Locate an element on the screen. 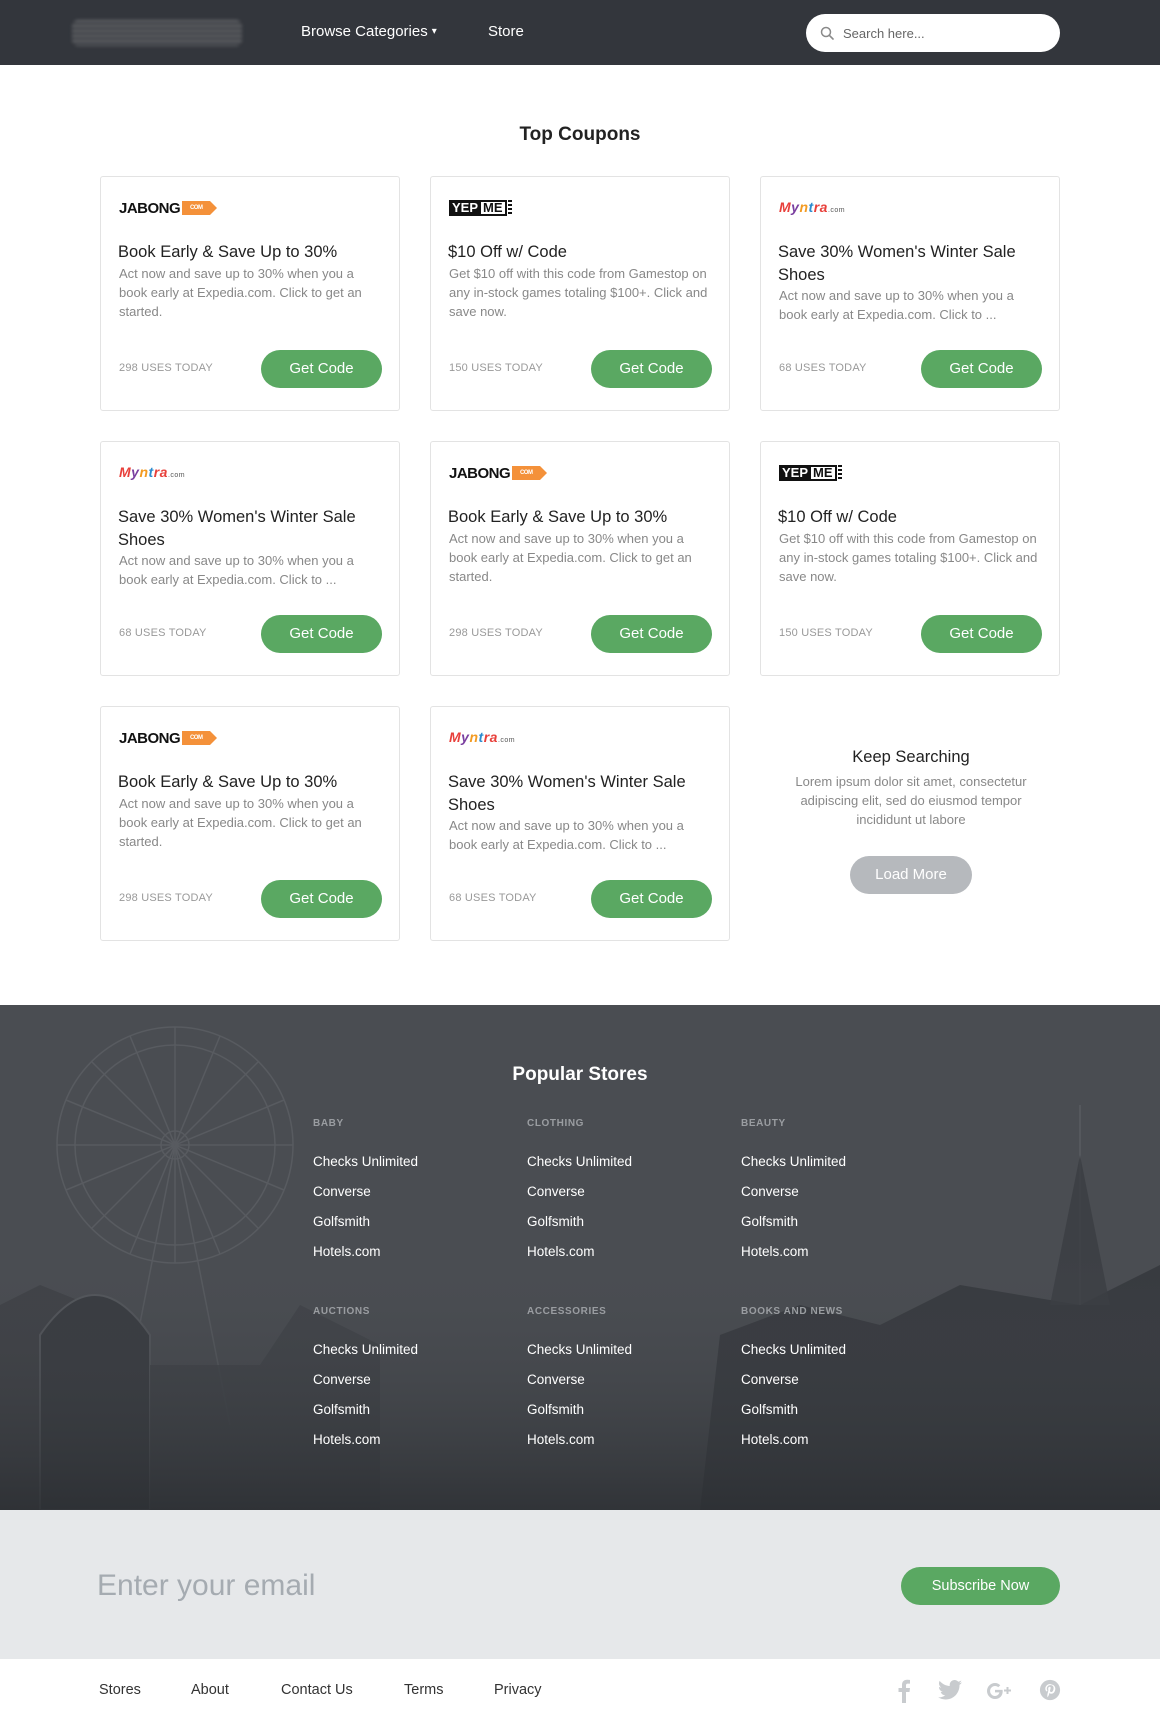 Image resolution: width=1160 pixels, height=1724 pixels. pinterest-icon is located at coordinates (1050, 1690).